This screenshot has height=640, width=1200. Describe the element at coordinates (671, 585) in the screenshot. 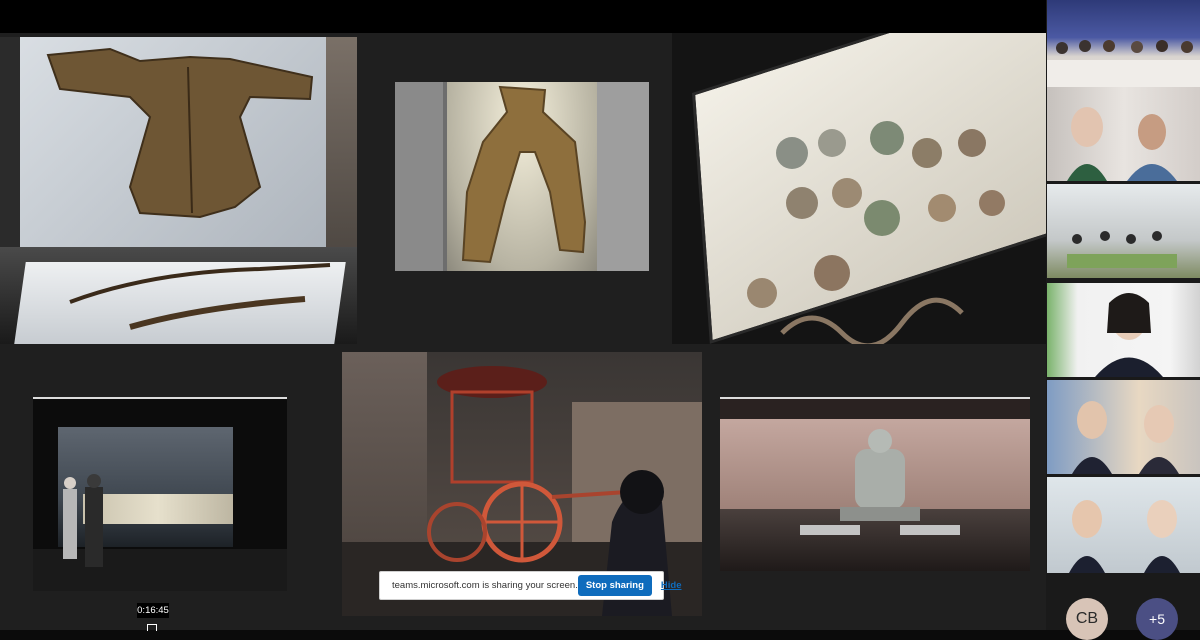

I see `hide-link: Hide` at that location.